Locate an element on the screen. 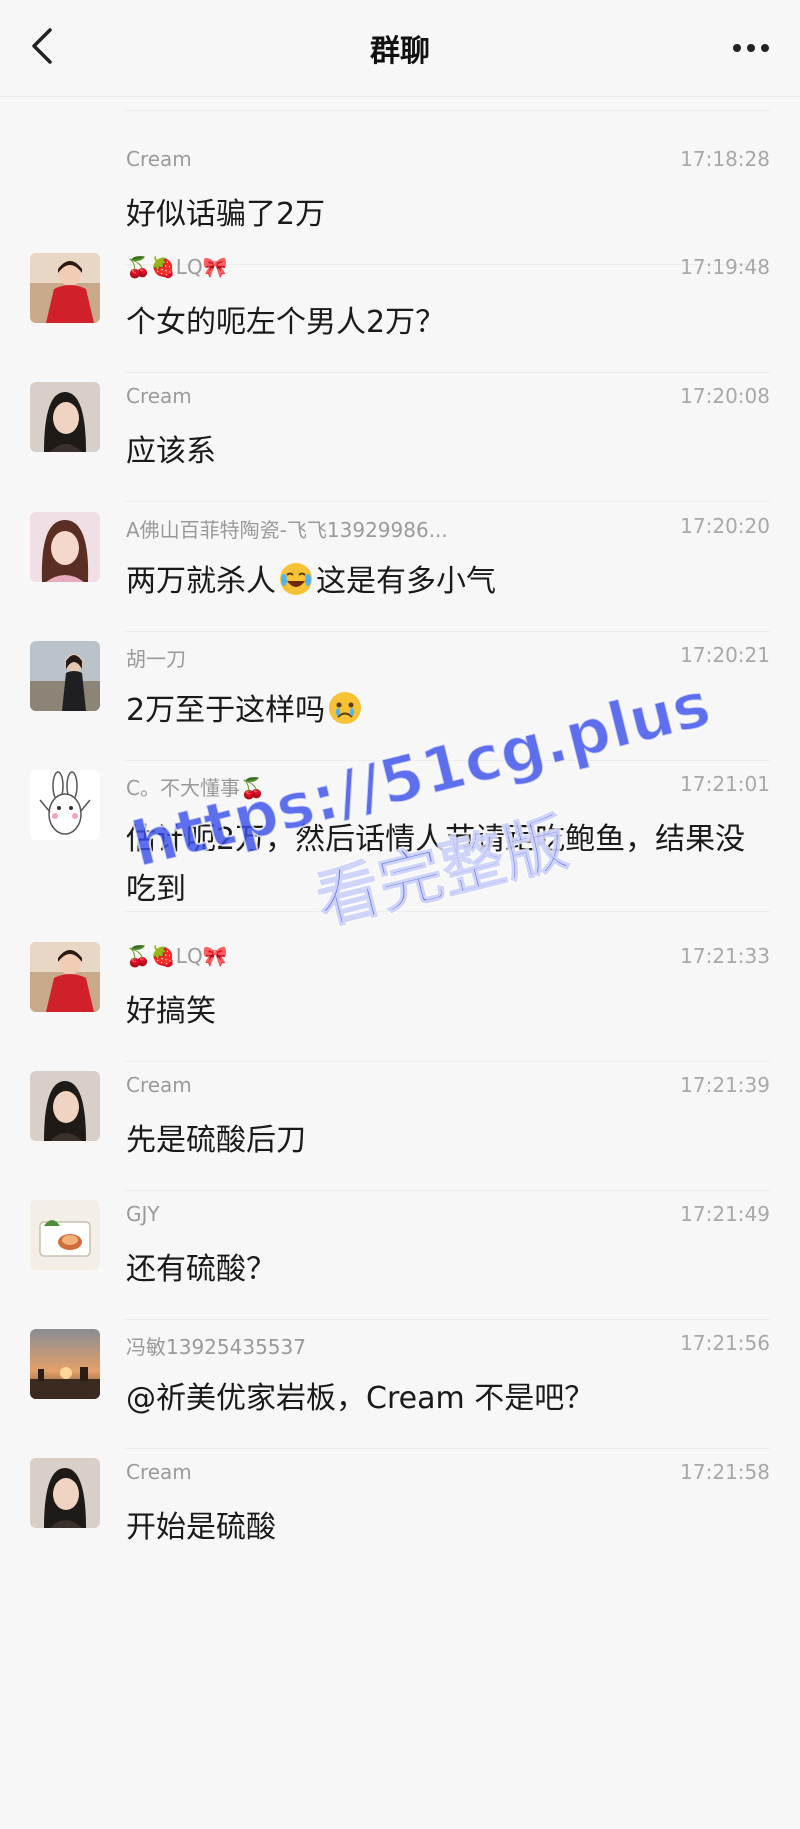 This screenshot has height=1829, width=800. message-time: 17:21:58 is located at coordinates (725, 1472).